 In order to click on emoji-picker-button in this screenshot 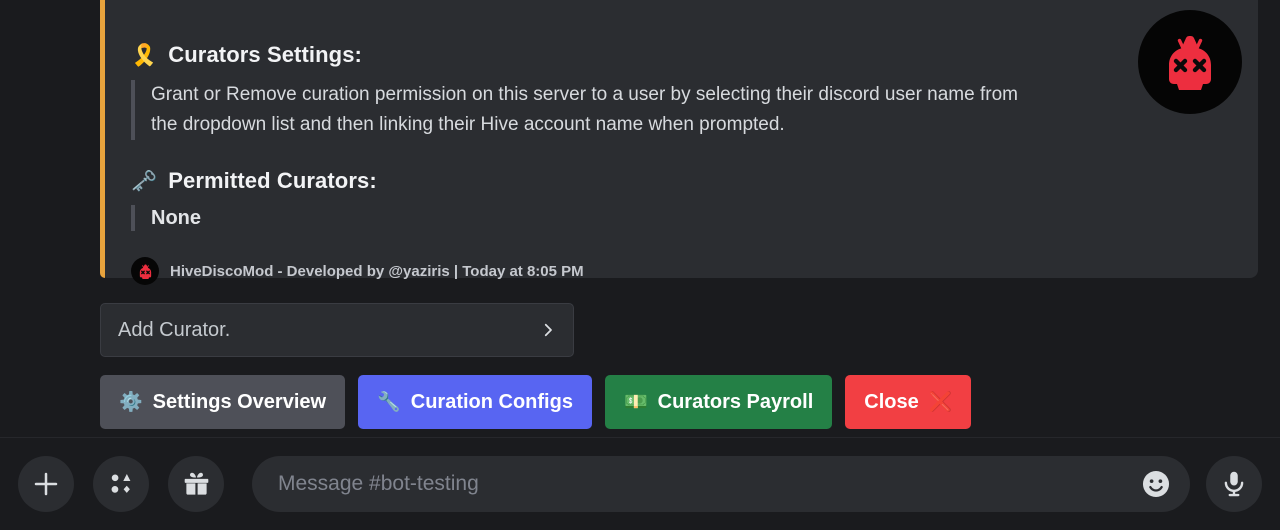, I will do `click(1156, 484)`.